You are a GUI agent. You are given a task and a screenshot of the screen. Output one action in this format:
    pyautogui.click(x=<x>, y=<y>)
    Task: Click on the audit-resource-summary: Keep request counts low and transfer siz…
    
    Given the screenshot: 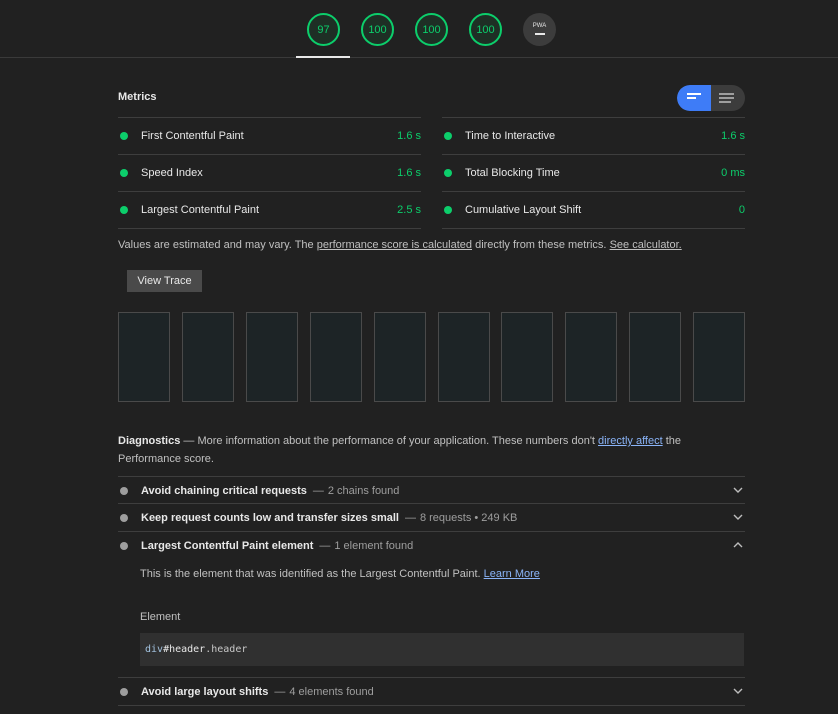 What is the action you would take?
    pyautogui.click(x=431, y=517)
    